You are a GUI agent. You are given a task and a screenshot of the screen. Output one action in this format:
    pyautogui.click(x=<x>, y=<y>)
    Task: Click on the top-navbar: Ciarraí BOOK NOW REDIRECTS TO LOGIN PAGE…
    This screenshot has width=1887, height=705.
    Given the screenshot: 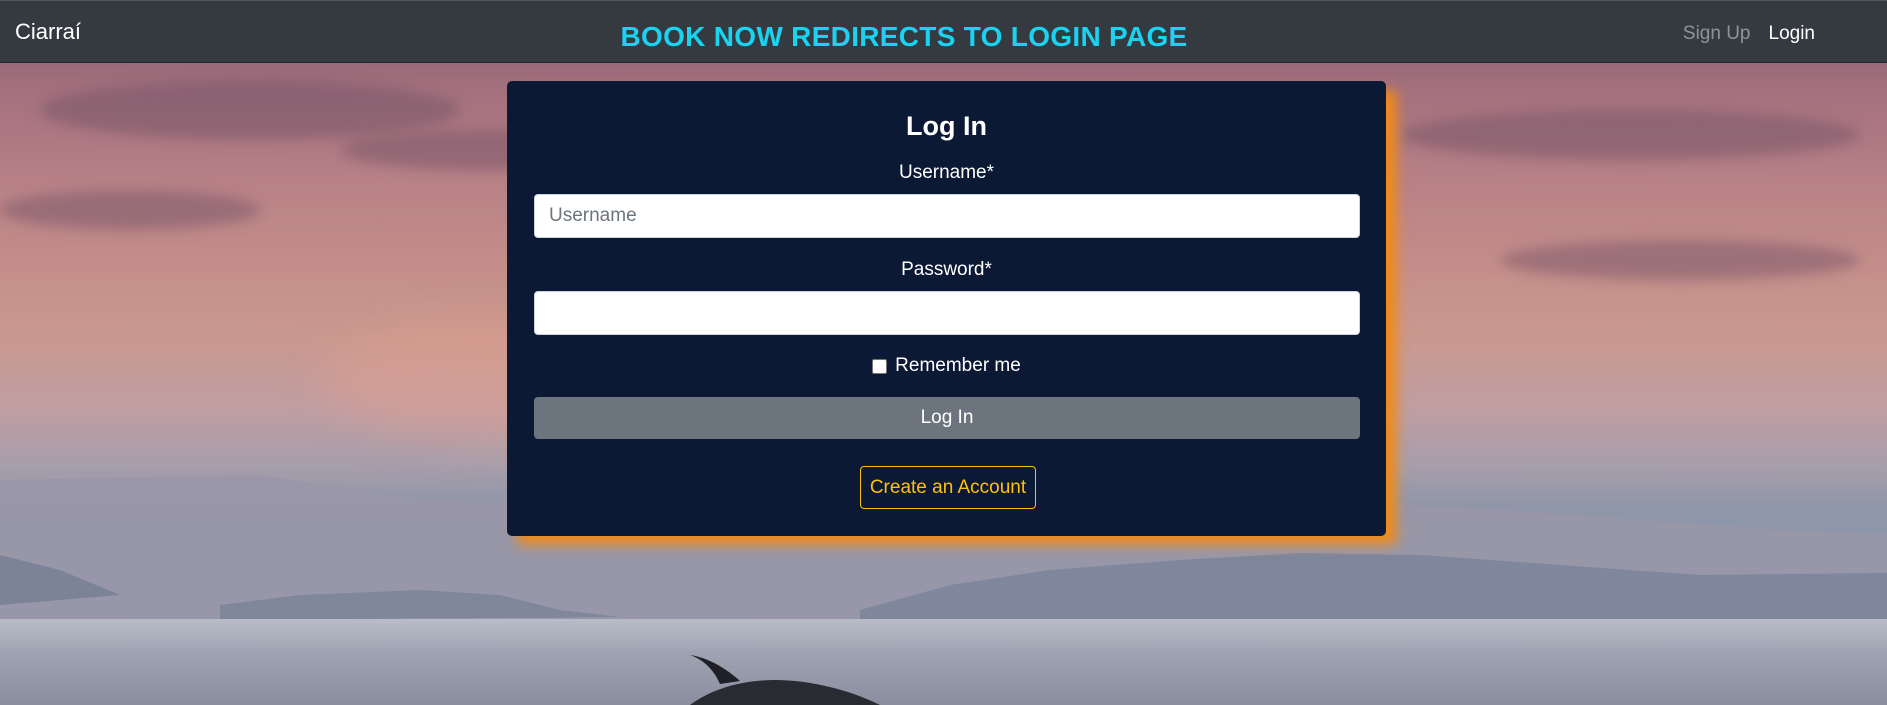 What is the action you would take?
    pyautogui.click(x=943, y=31)
    